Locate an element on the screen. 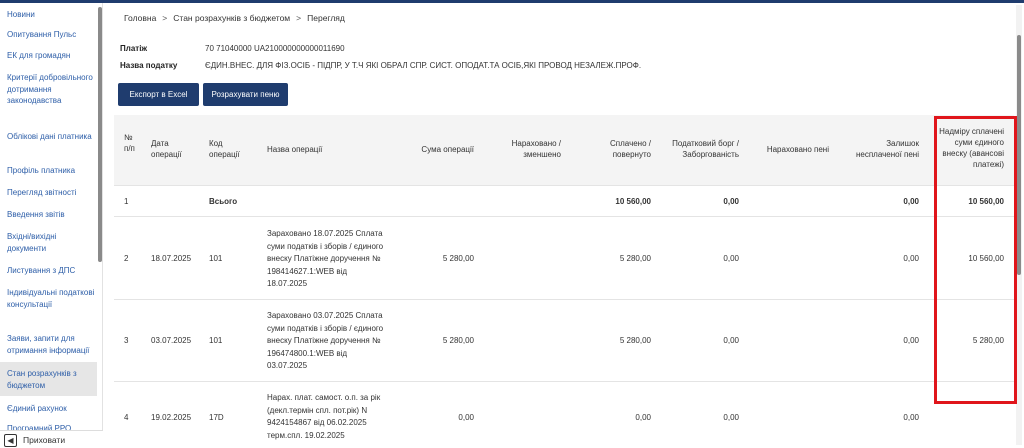 The height and width of the screenshot is (448, 1024). cell-num: 3 is located at coordinates (126, 340).